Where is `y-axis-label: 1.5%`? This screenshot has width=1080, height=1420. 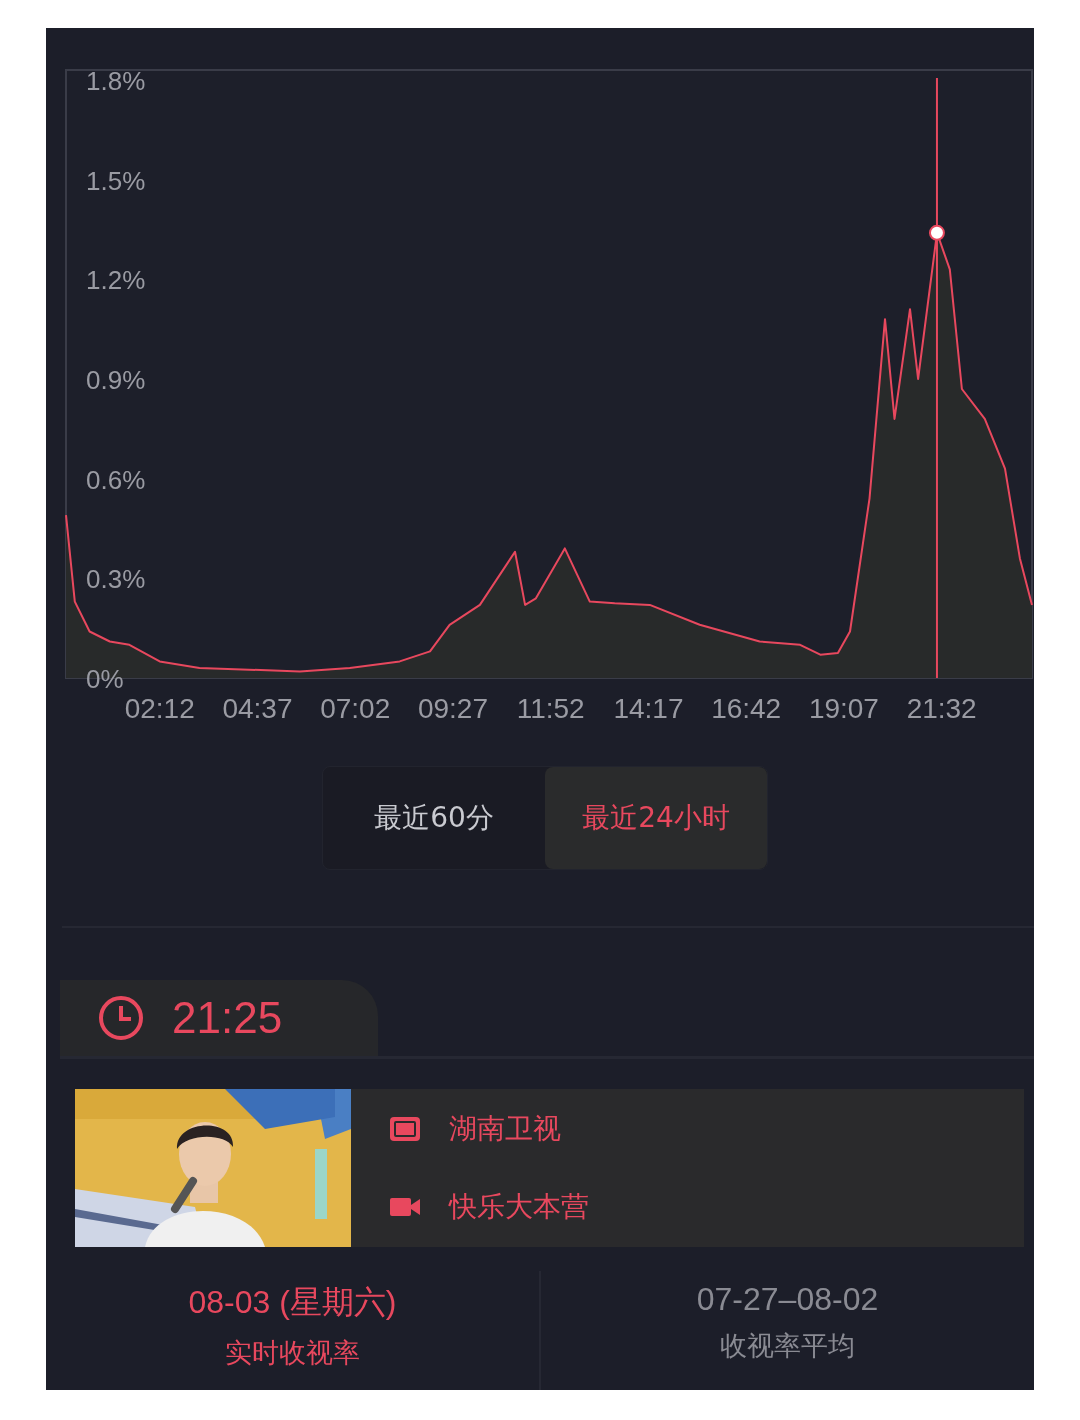 y-axis-label: 1.5% is located at coordinates (116, 180).